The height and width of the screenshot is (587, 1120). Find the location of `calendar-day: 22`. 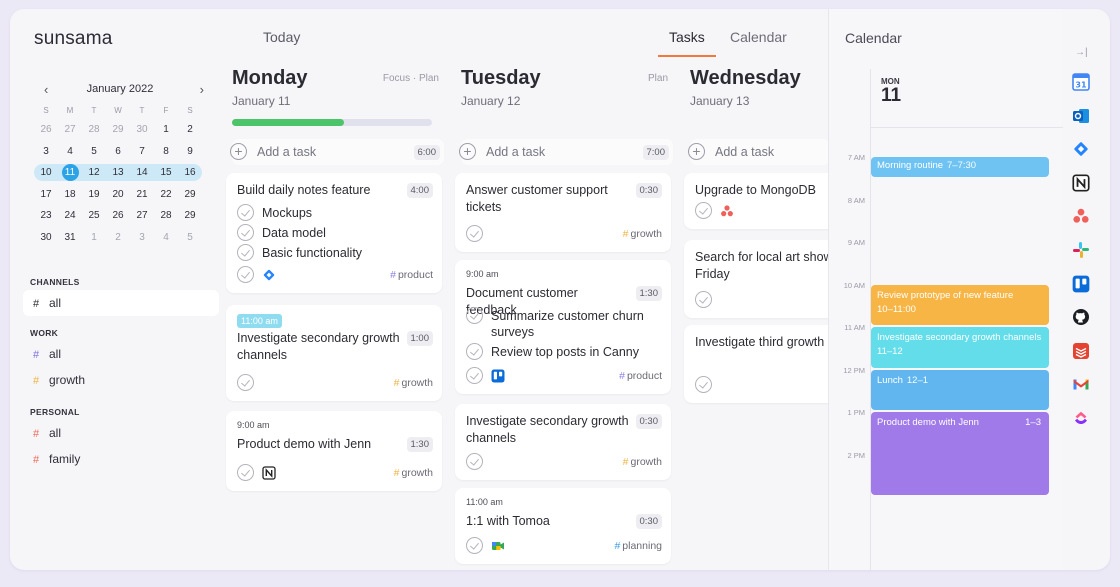

calendar-day: 22 is located at coordinates (166, 195).